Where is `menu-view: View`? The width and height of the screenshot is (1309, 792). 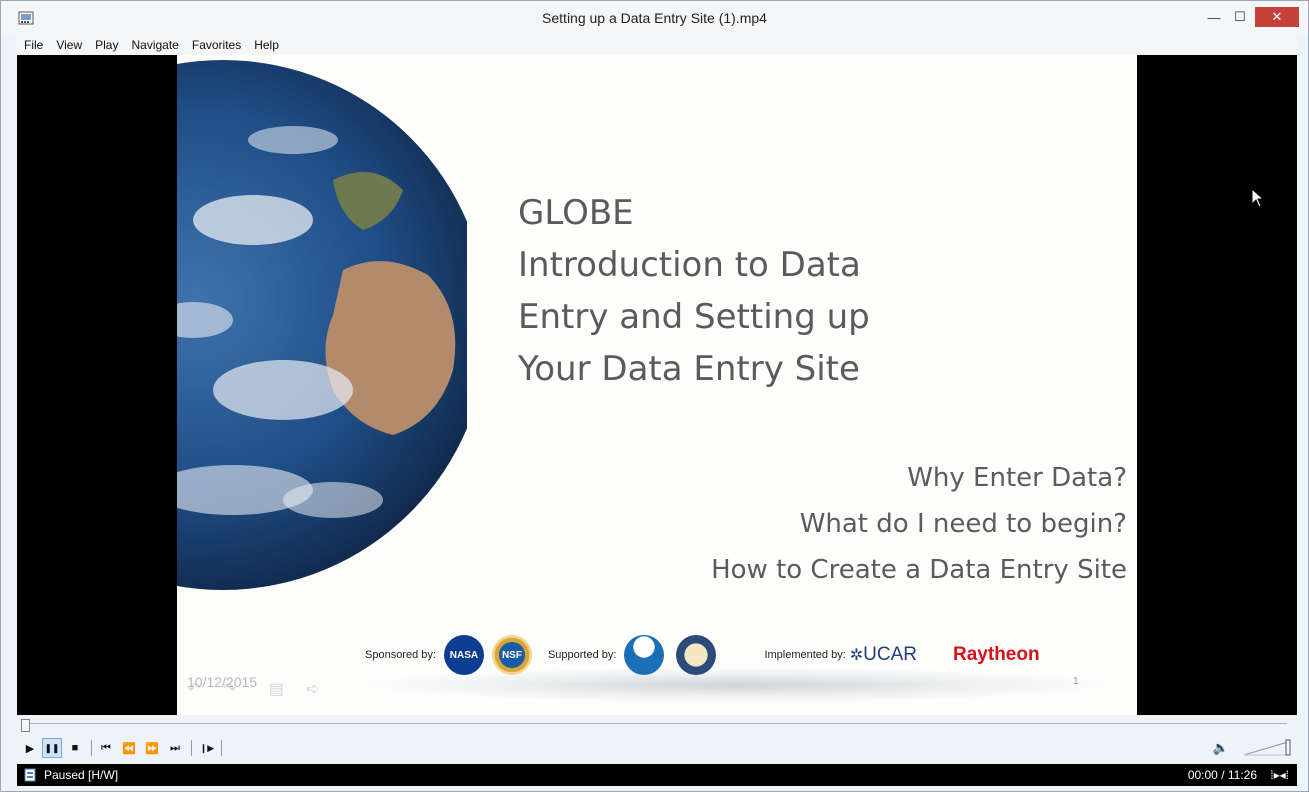 menu-view: View is located at coordinates (69, 45).